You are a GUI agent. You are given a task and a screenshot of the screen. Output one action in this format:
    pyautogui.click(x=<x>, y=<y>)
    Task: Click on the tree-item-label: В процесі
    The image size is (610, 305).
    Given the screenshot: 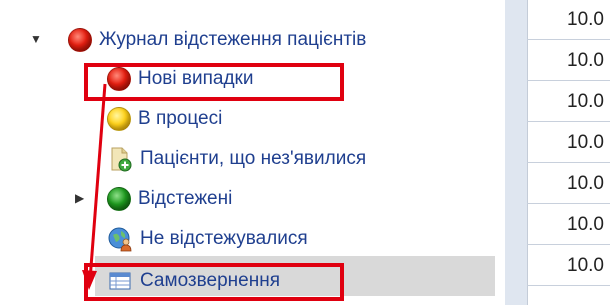 What is the action you would take?
    pyautogui.click(x=180, y=118)
    